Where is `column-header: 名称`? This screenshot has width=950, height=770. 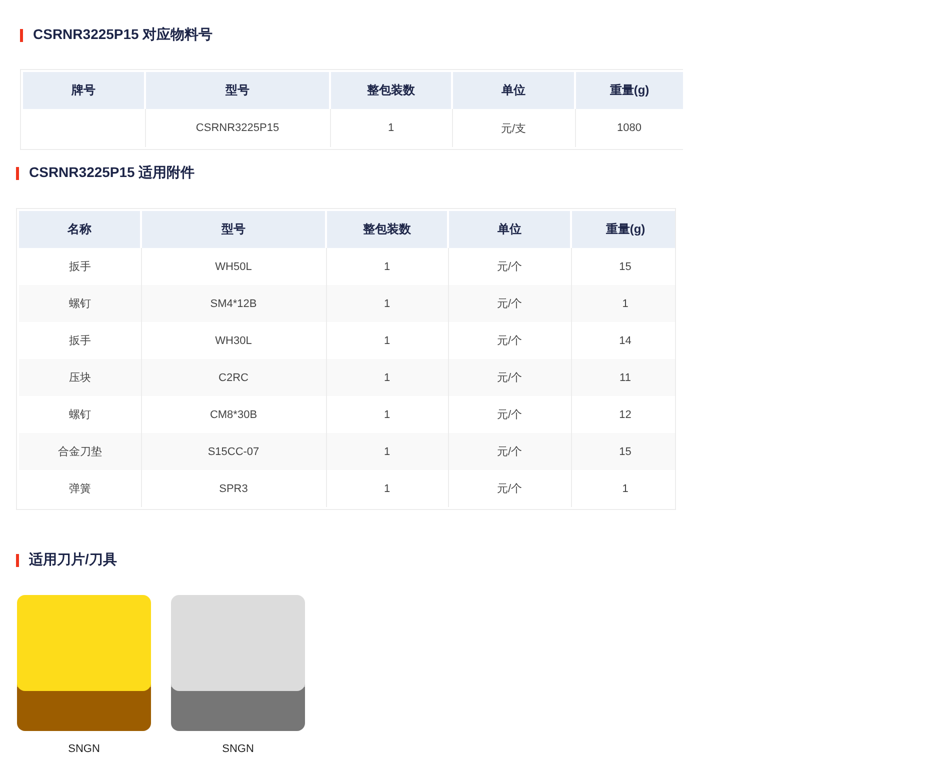 column-header: 名称 is located at coordinates (80, 229).